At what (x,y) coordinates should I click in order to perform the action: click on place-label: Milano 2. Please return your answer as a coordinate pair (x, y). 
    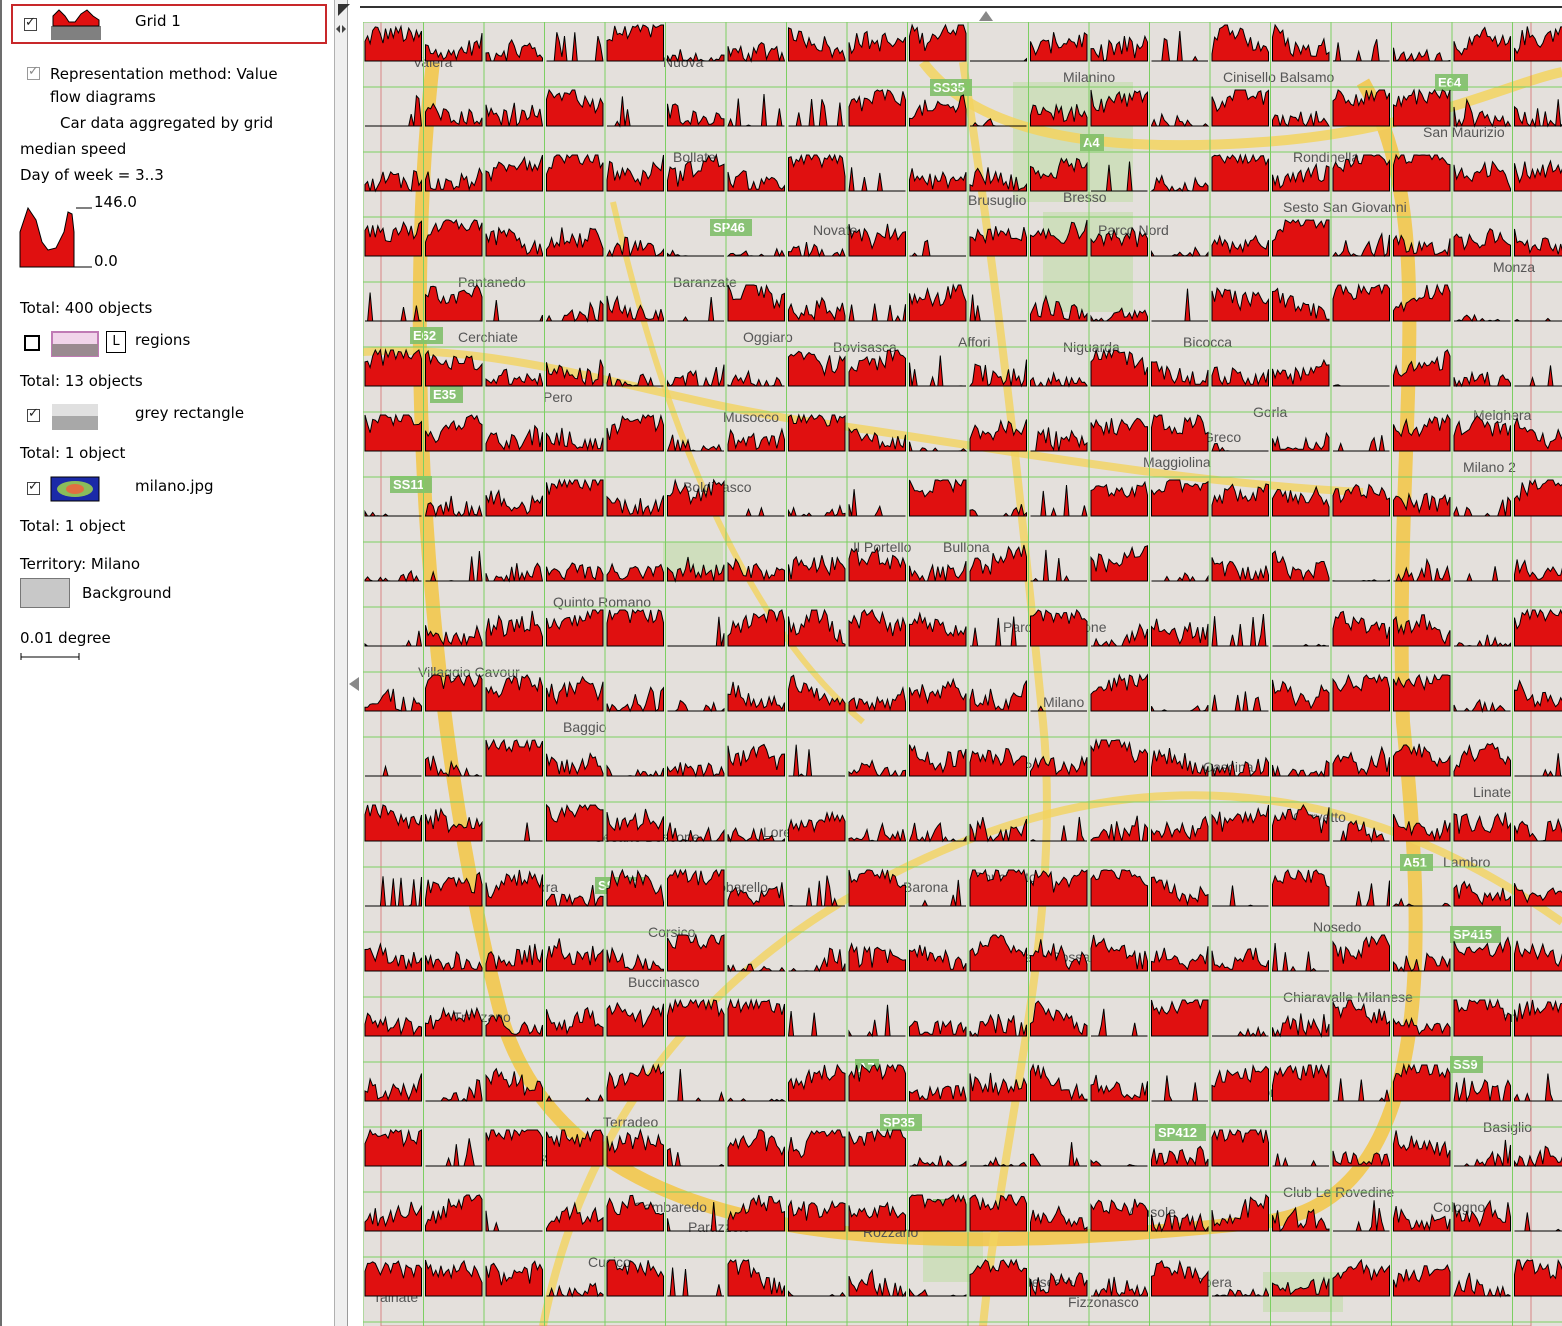
    Looking at the image, I should click on (1489, 467).